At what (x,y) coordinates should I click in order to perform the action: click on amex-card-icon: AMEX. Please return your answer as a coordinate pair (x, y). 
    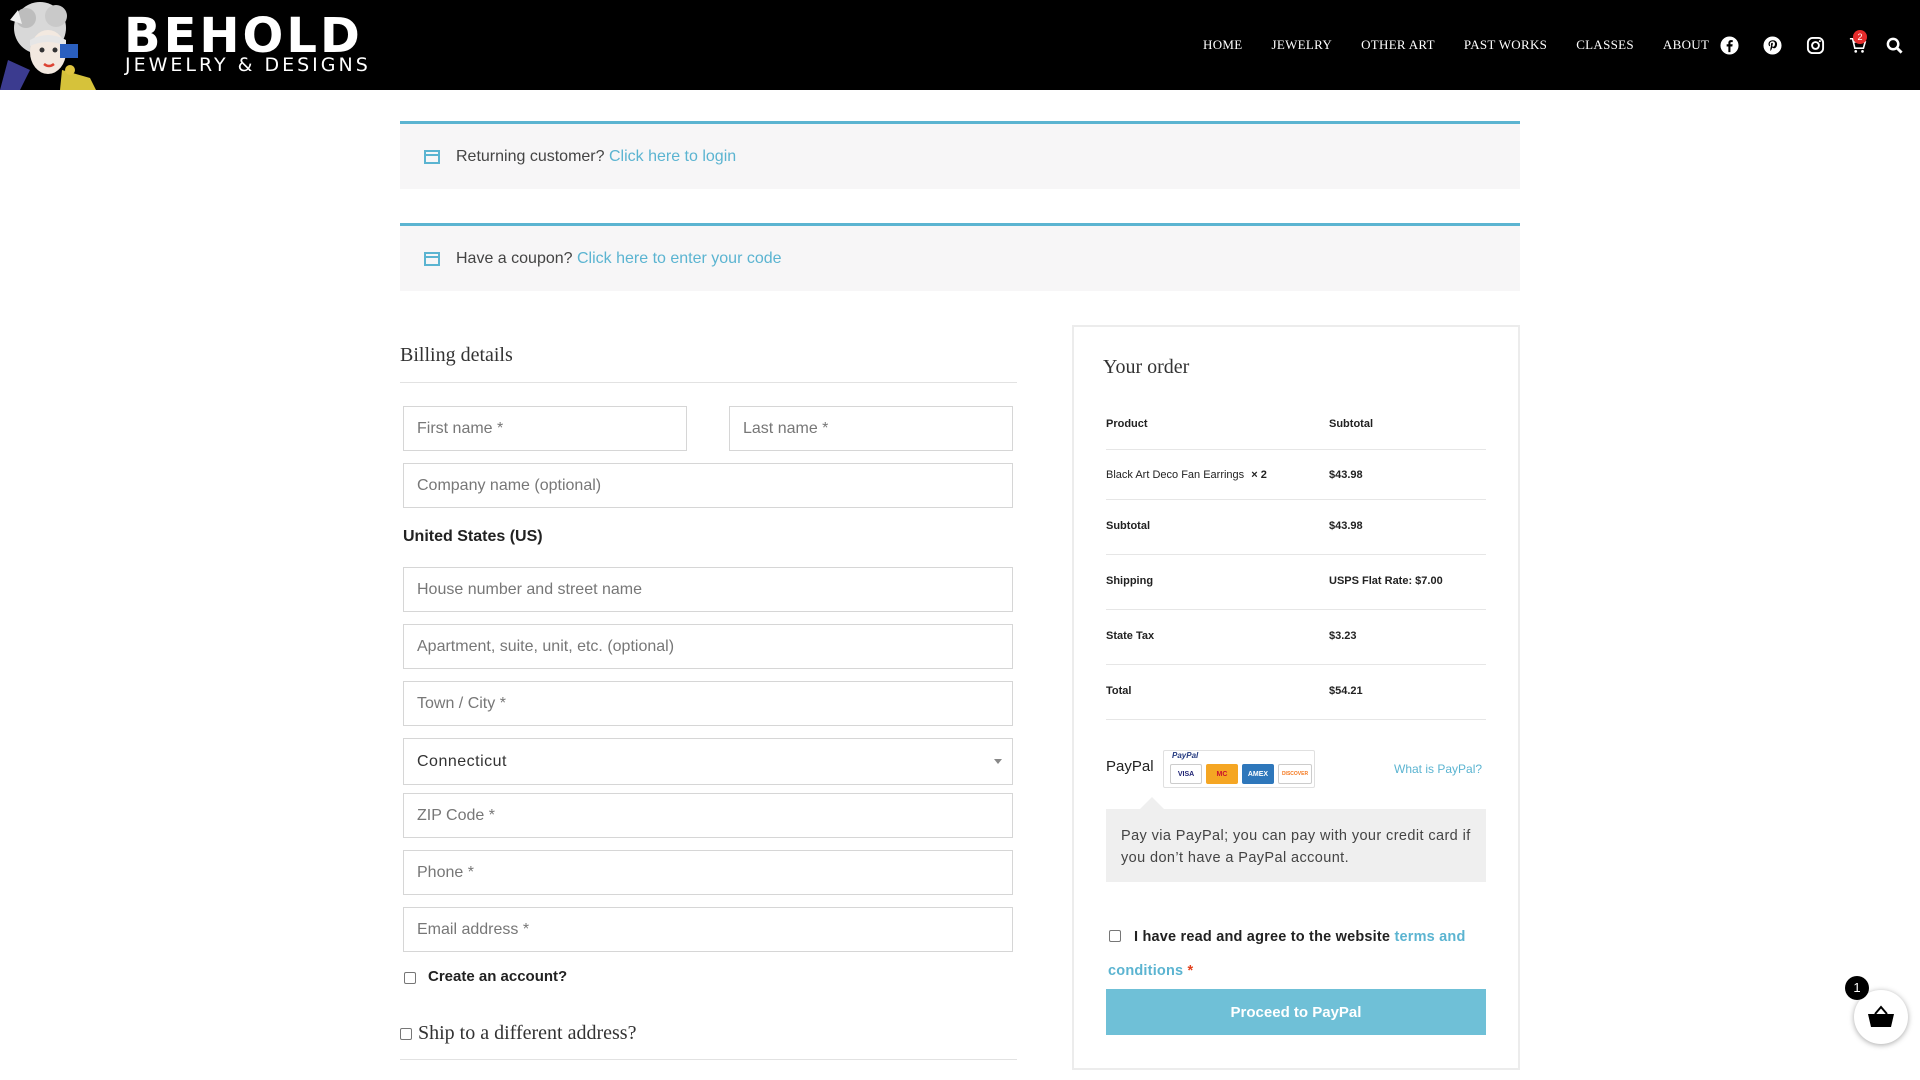
    Looking at the image, I should click on (1258, 774).